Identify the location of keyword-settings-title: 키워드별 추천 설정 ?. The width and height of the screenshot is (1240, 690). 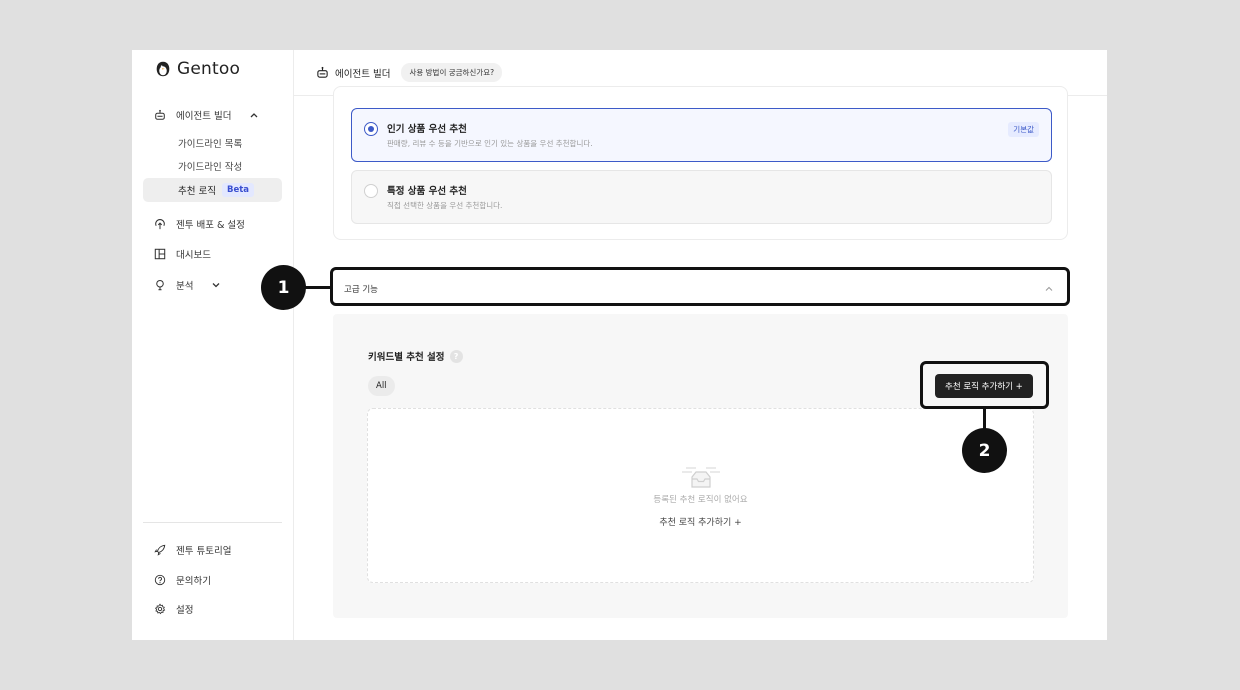
(415, 356).